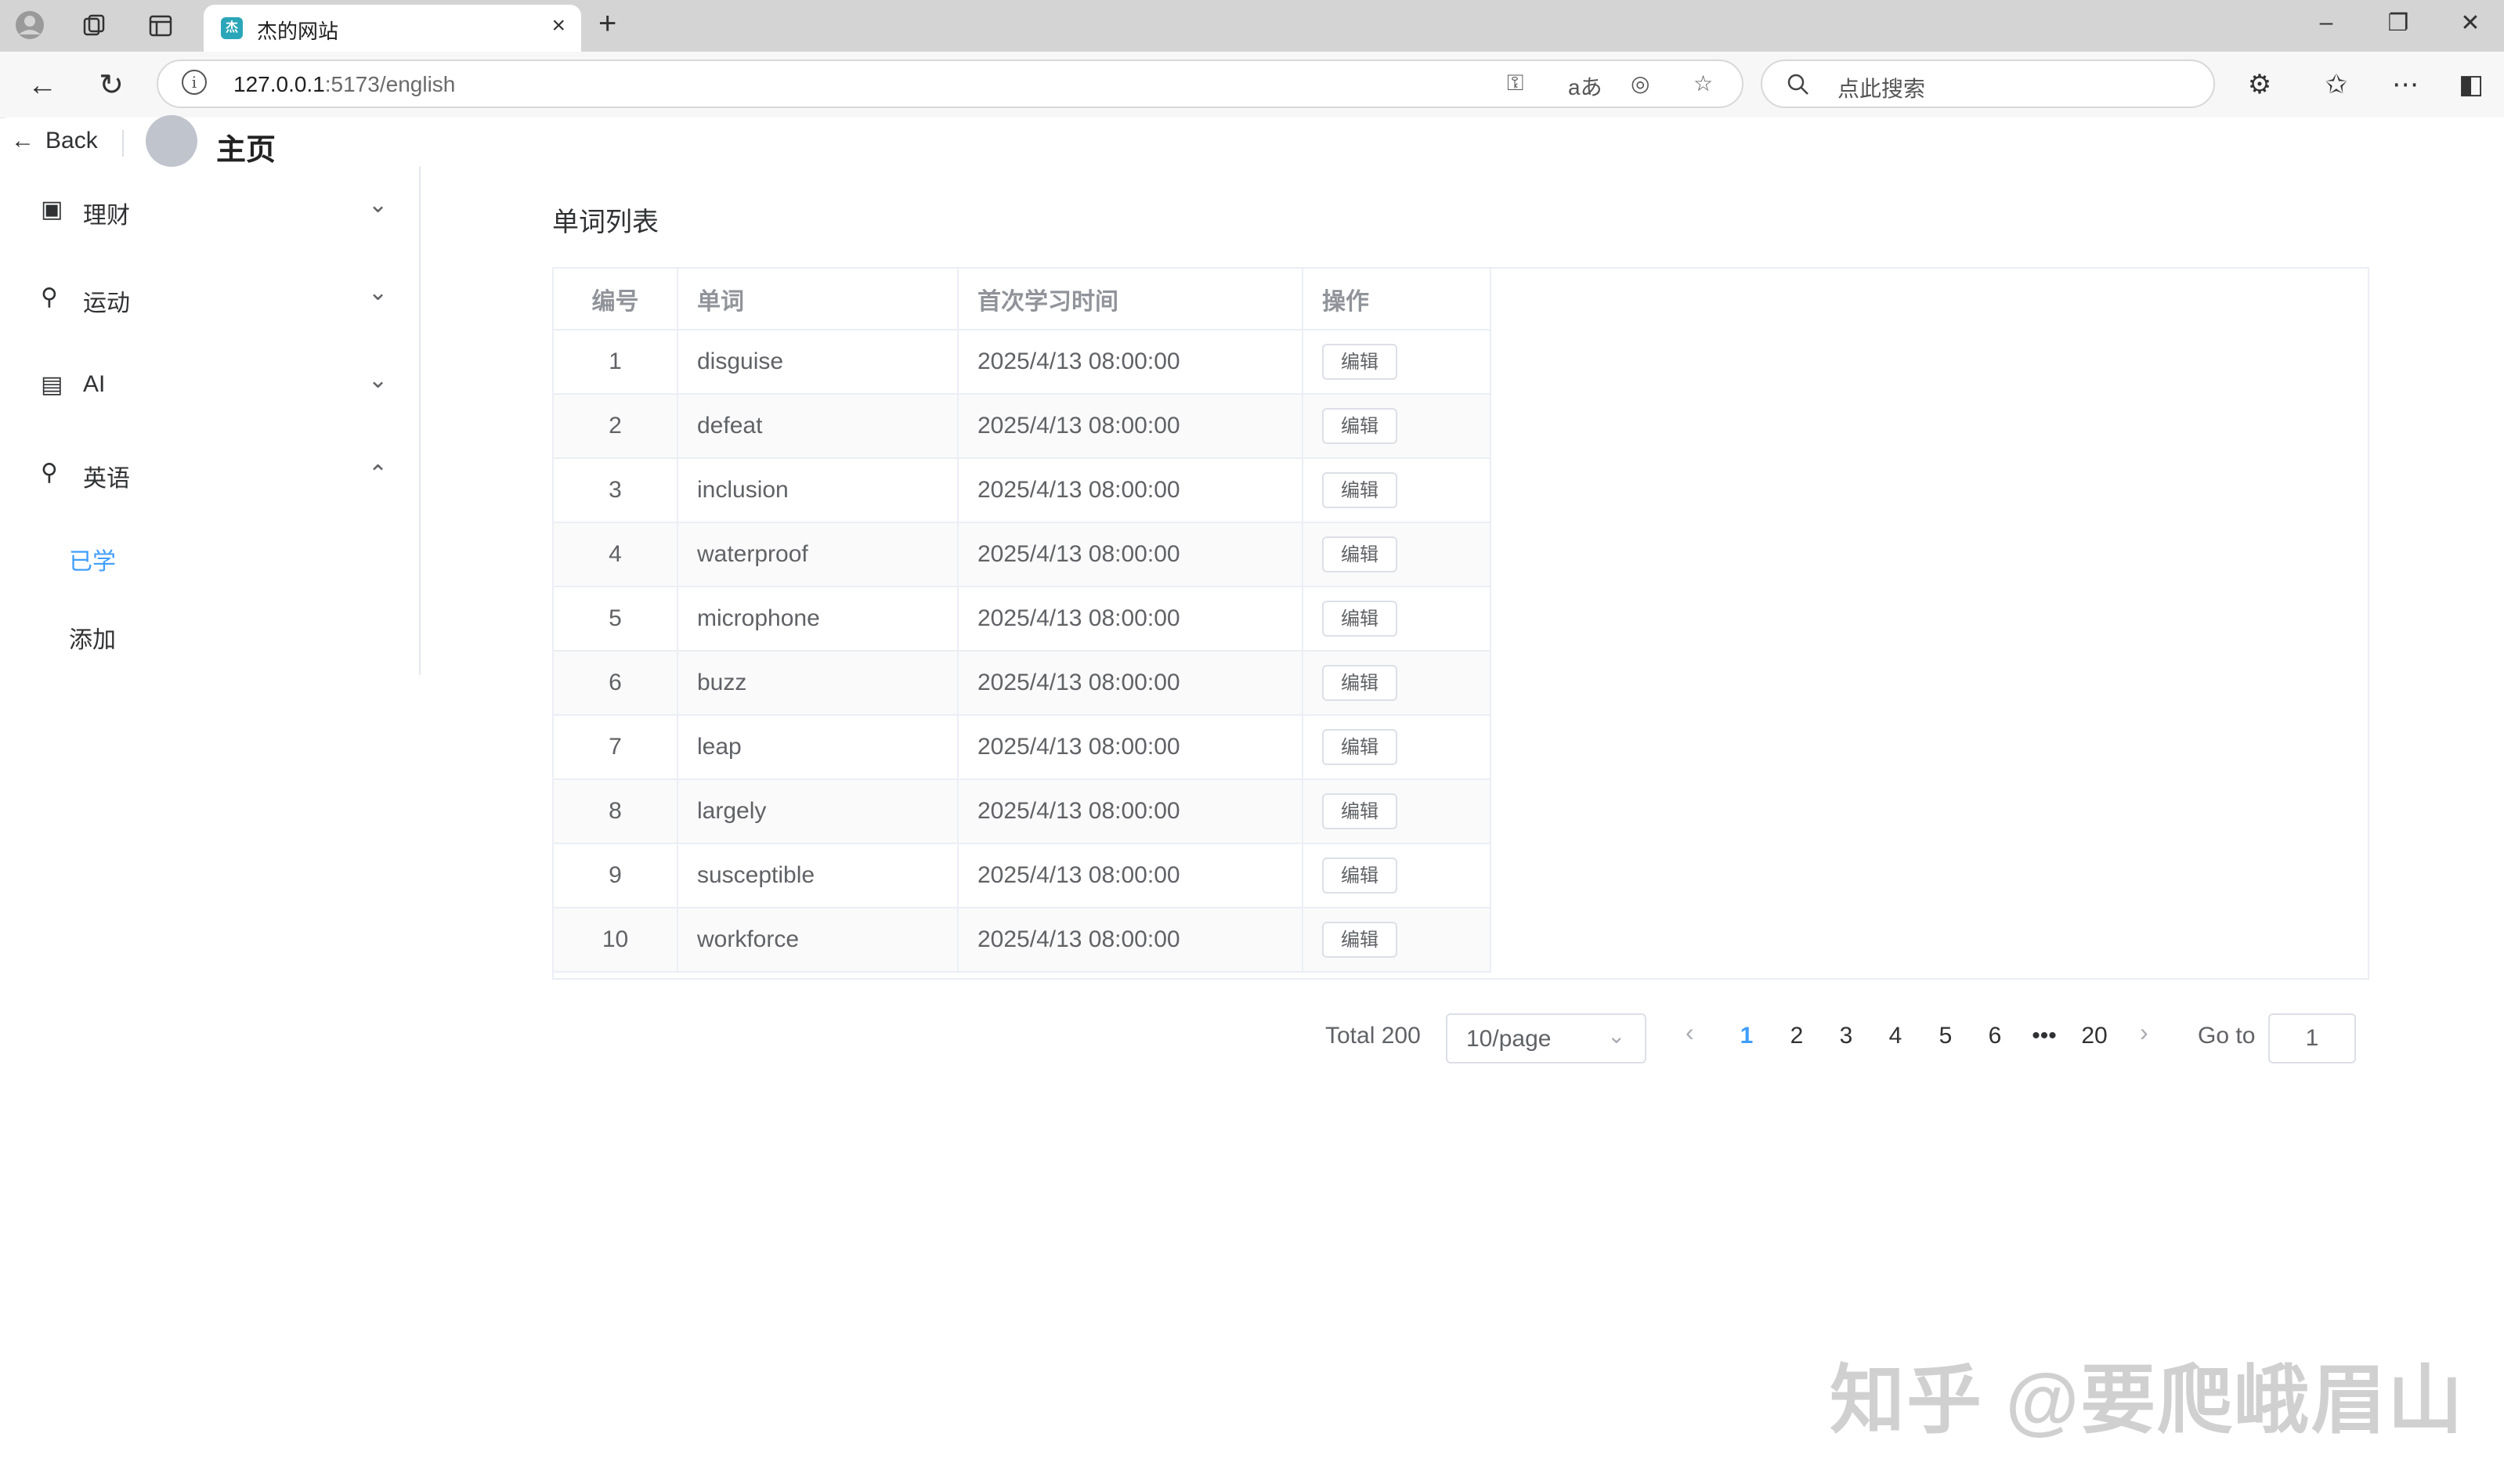 This screenshot has height=1484, width=2504. I want to click on cell-id: 2, so click(616, 426).